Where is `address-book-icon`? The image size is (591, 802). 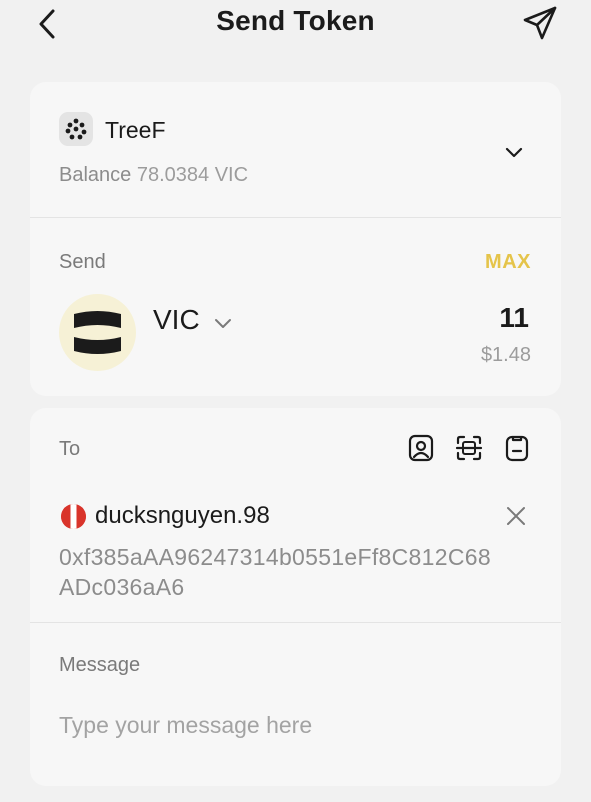
address-book-icon is located at coordinates (421, 448).